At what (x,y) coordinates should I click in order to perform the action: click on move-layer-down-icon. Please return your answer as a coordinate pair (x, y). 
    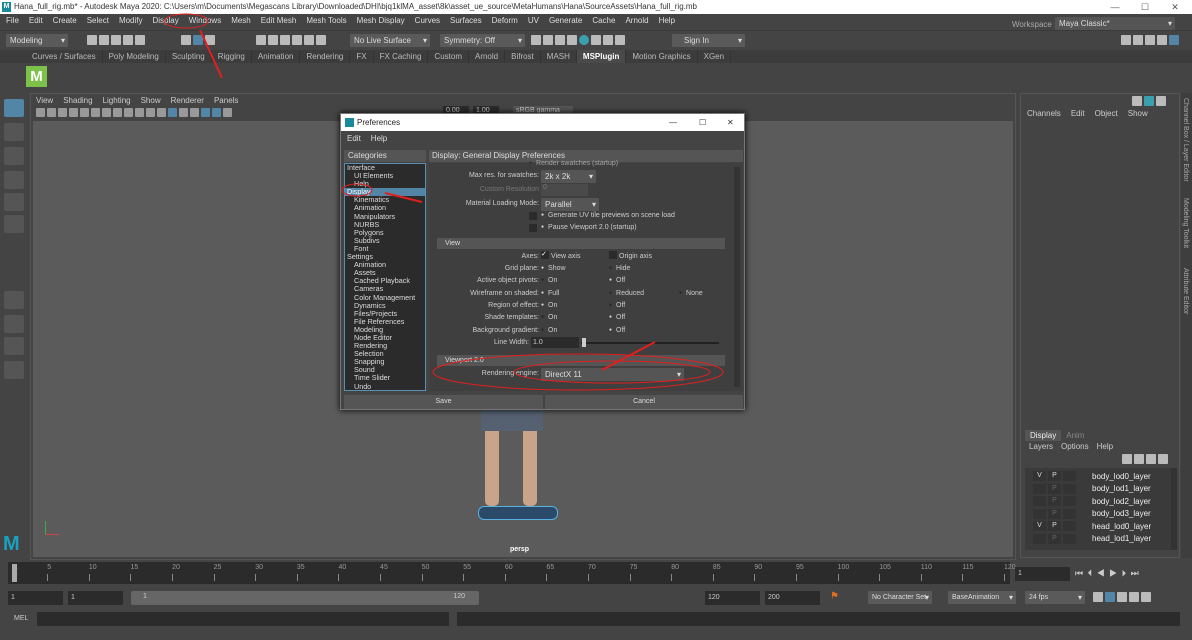
    Looking at the image, I should click on (1139, 459).